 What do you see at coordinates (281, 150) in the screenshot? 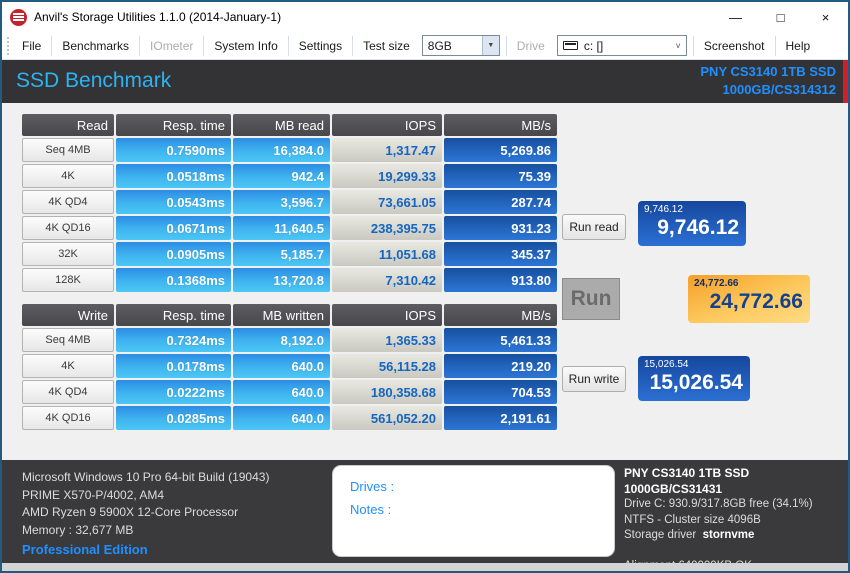
I see `mb-read-cell: 16,384.0` at bounding box center [281, 150].